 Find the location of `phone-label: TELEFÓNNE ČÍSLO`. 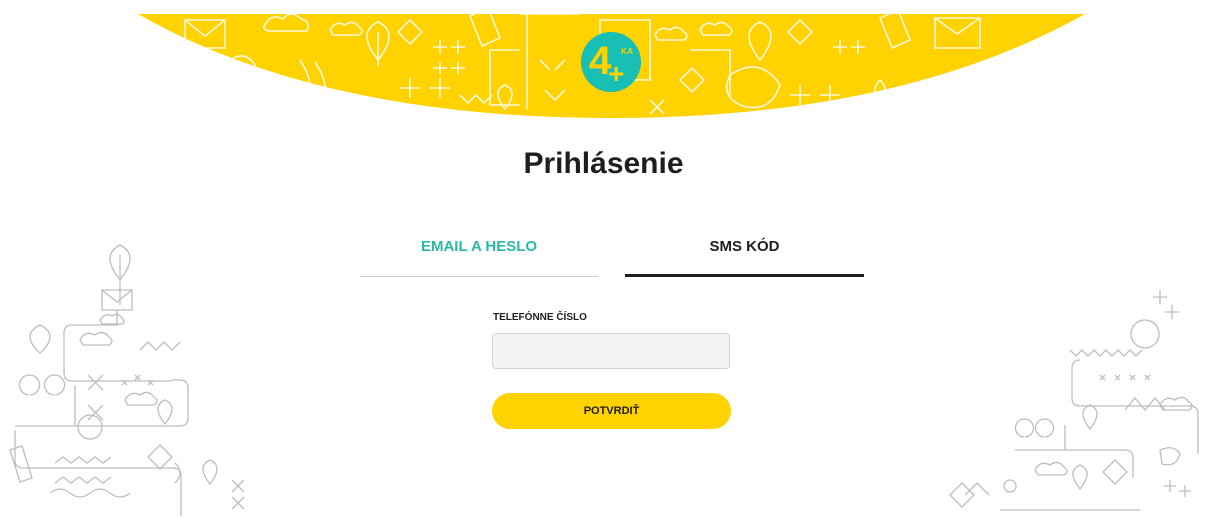

phone-label: TELEFÓNNE ČÍSLO is located at coordinates (540, 317).